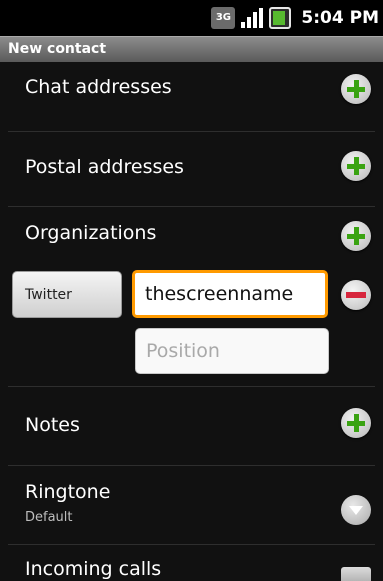 The width and height of the screenshot is (383, 581). I want to click on ringtone-label: Ringtone, so click(68, 492).